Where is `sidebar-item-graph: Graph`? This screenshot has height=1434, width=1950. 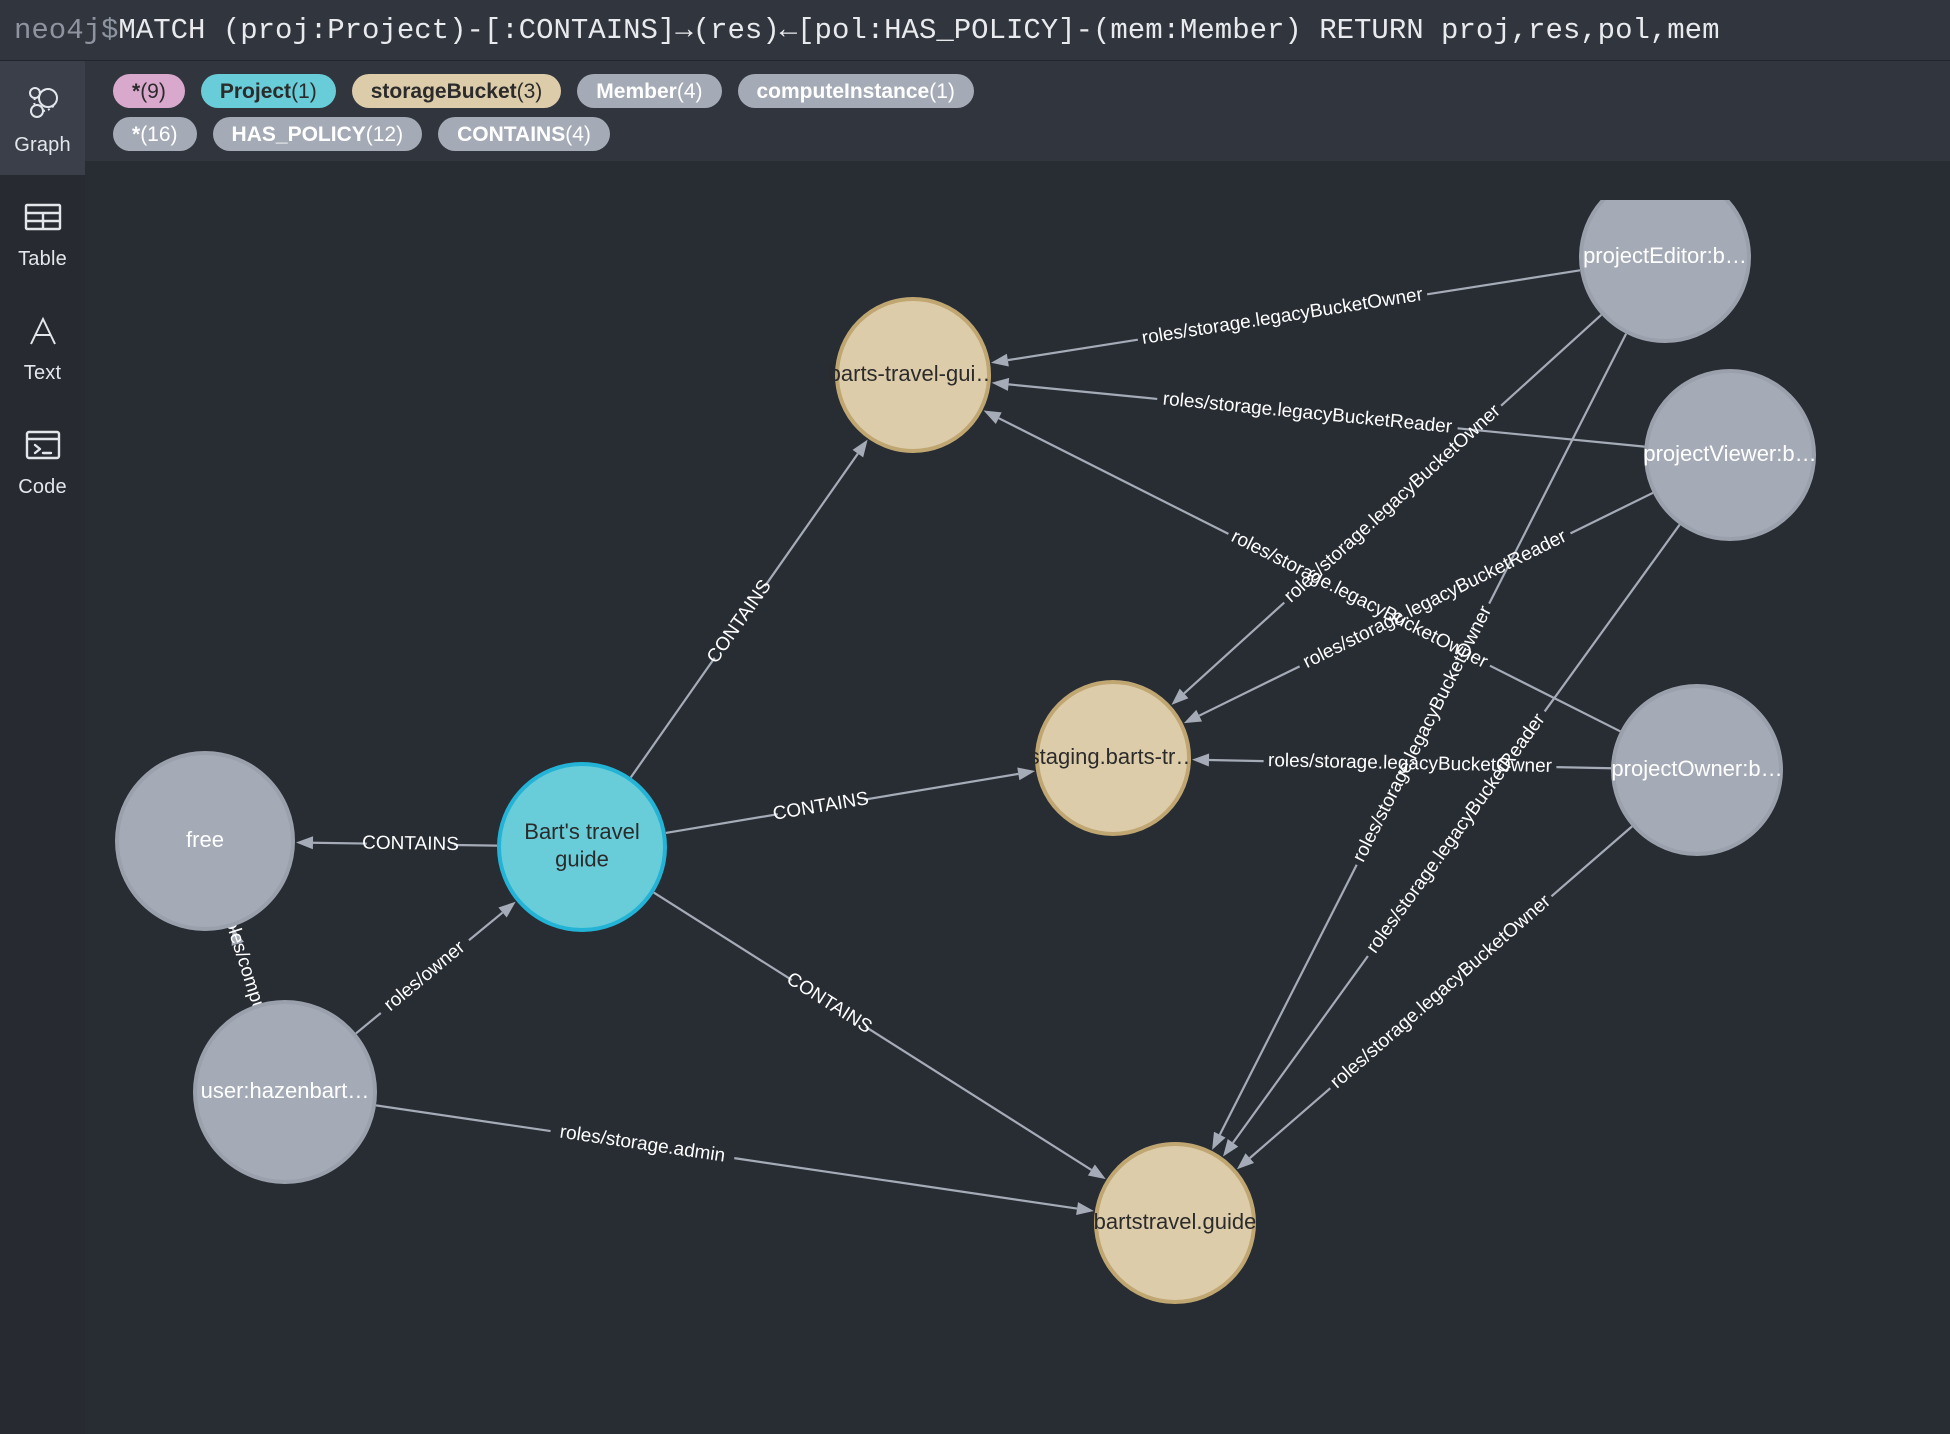
sidebar-item-graph: Graph is located at coordinates (42, 118).